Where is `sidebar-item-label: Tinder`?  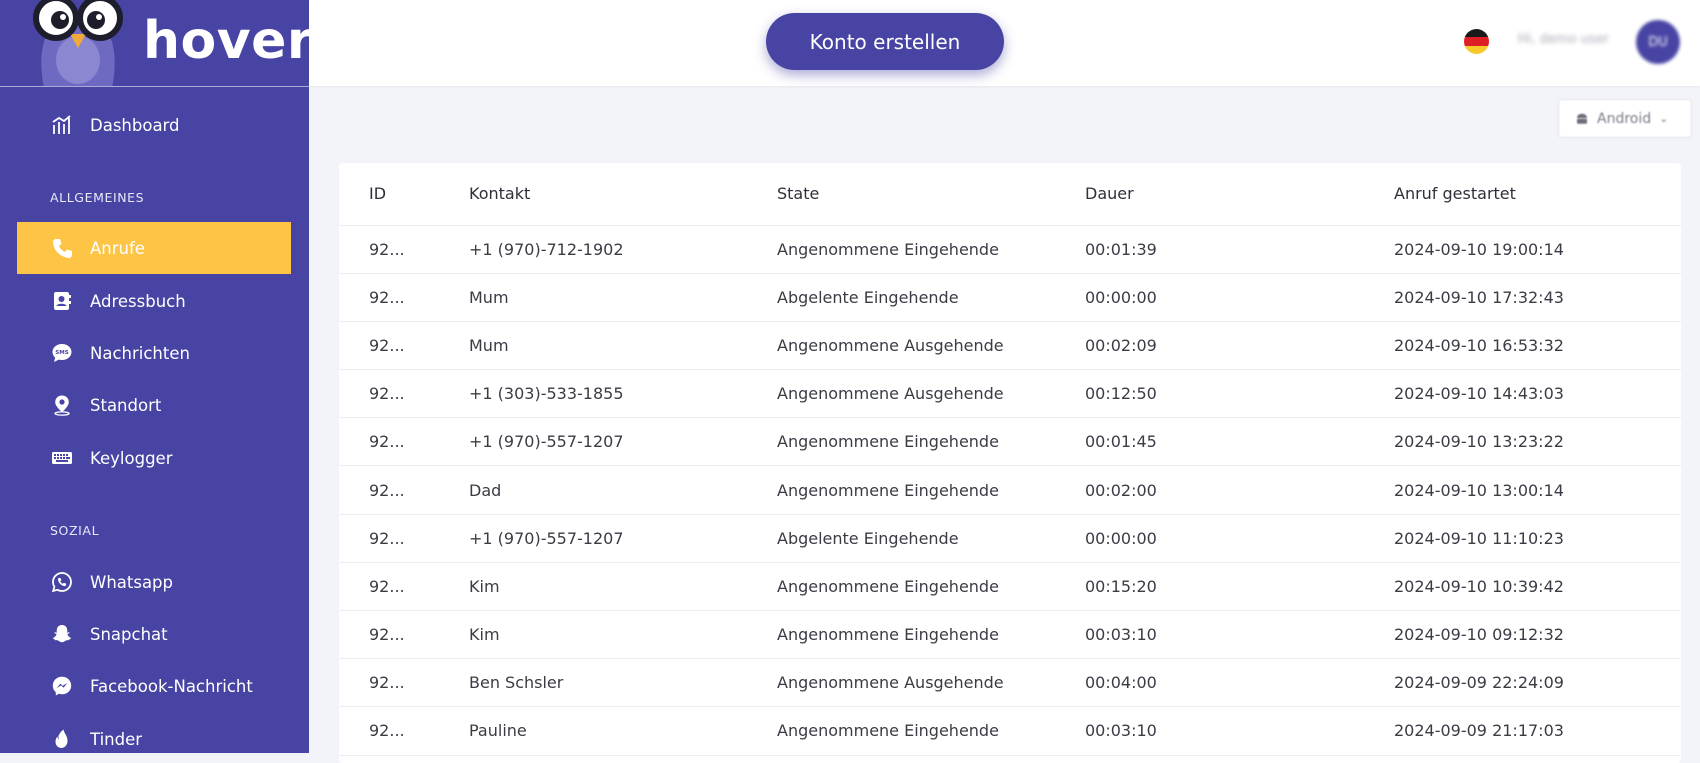
sidebar-item-label: Tinder is located at coordinates (116, 739).